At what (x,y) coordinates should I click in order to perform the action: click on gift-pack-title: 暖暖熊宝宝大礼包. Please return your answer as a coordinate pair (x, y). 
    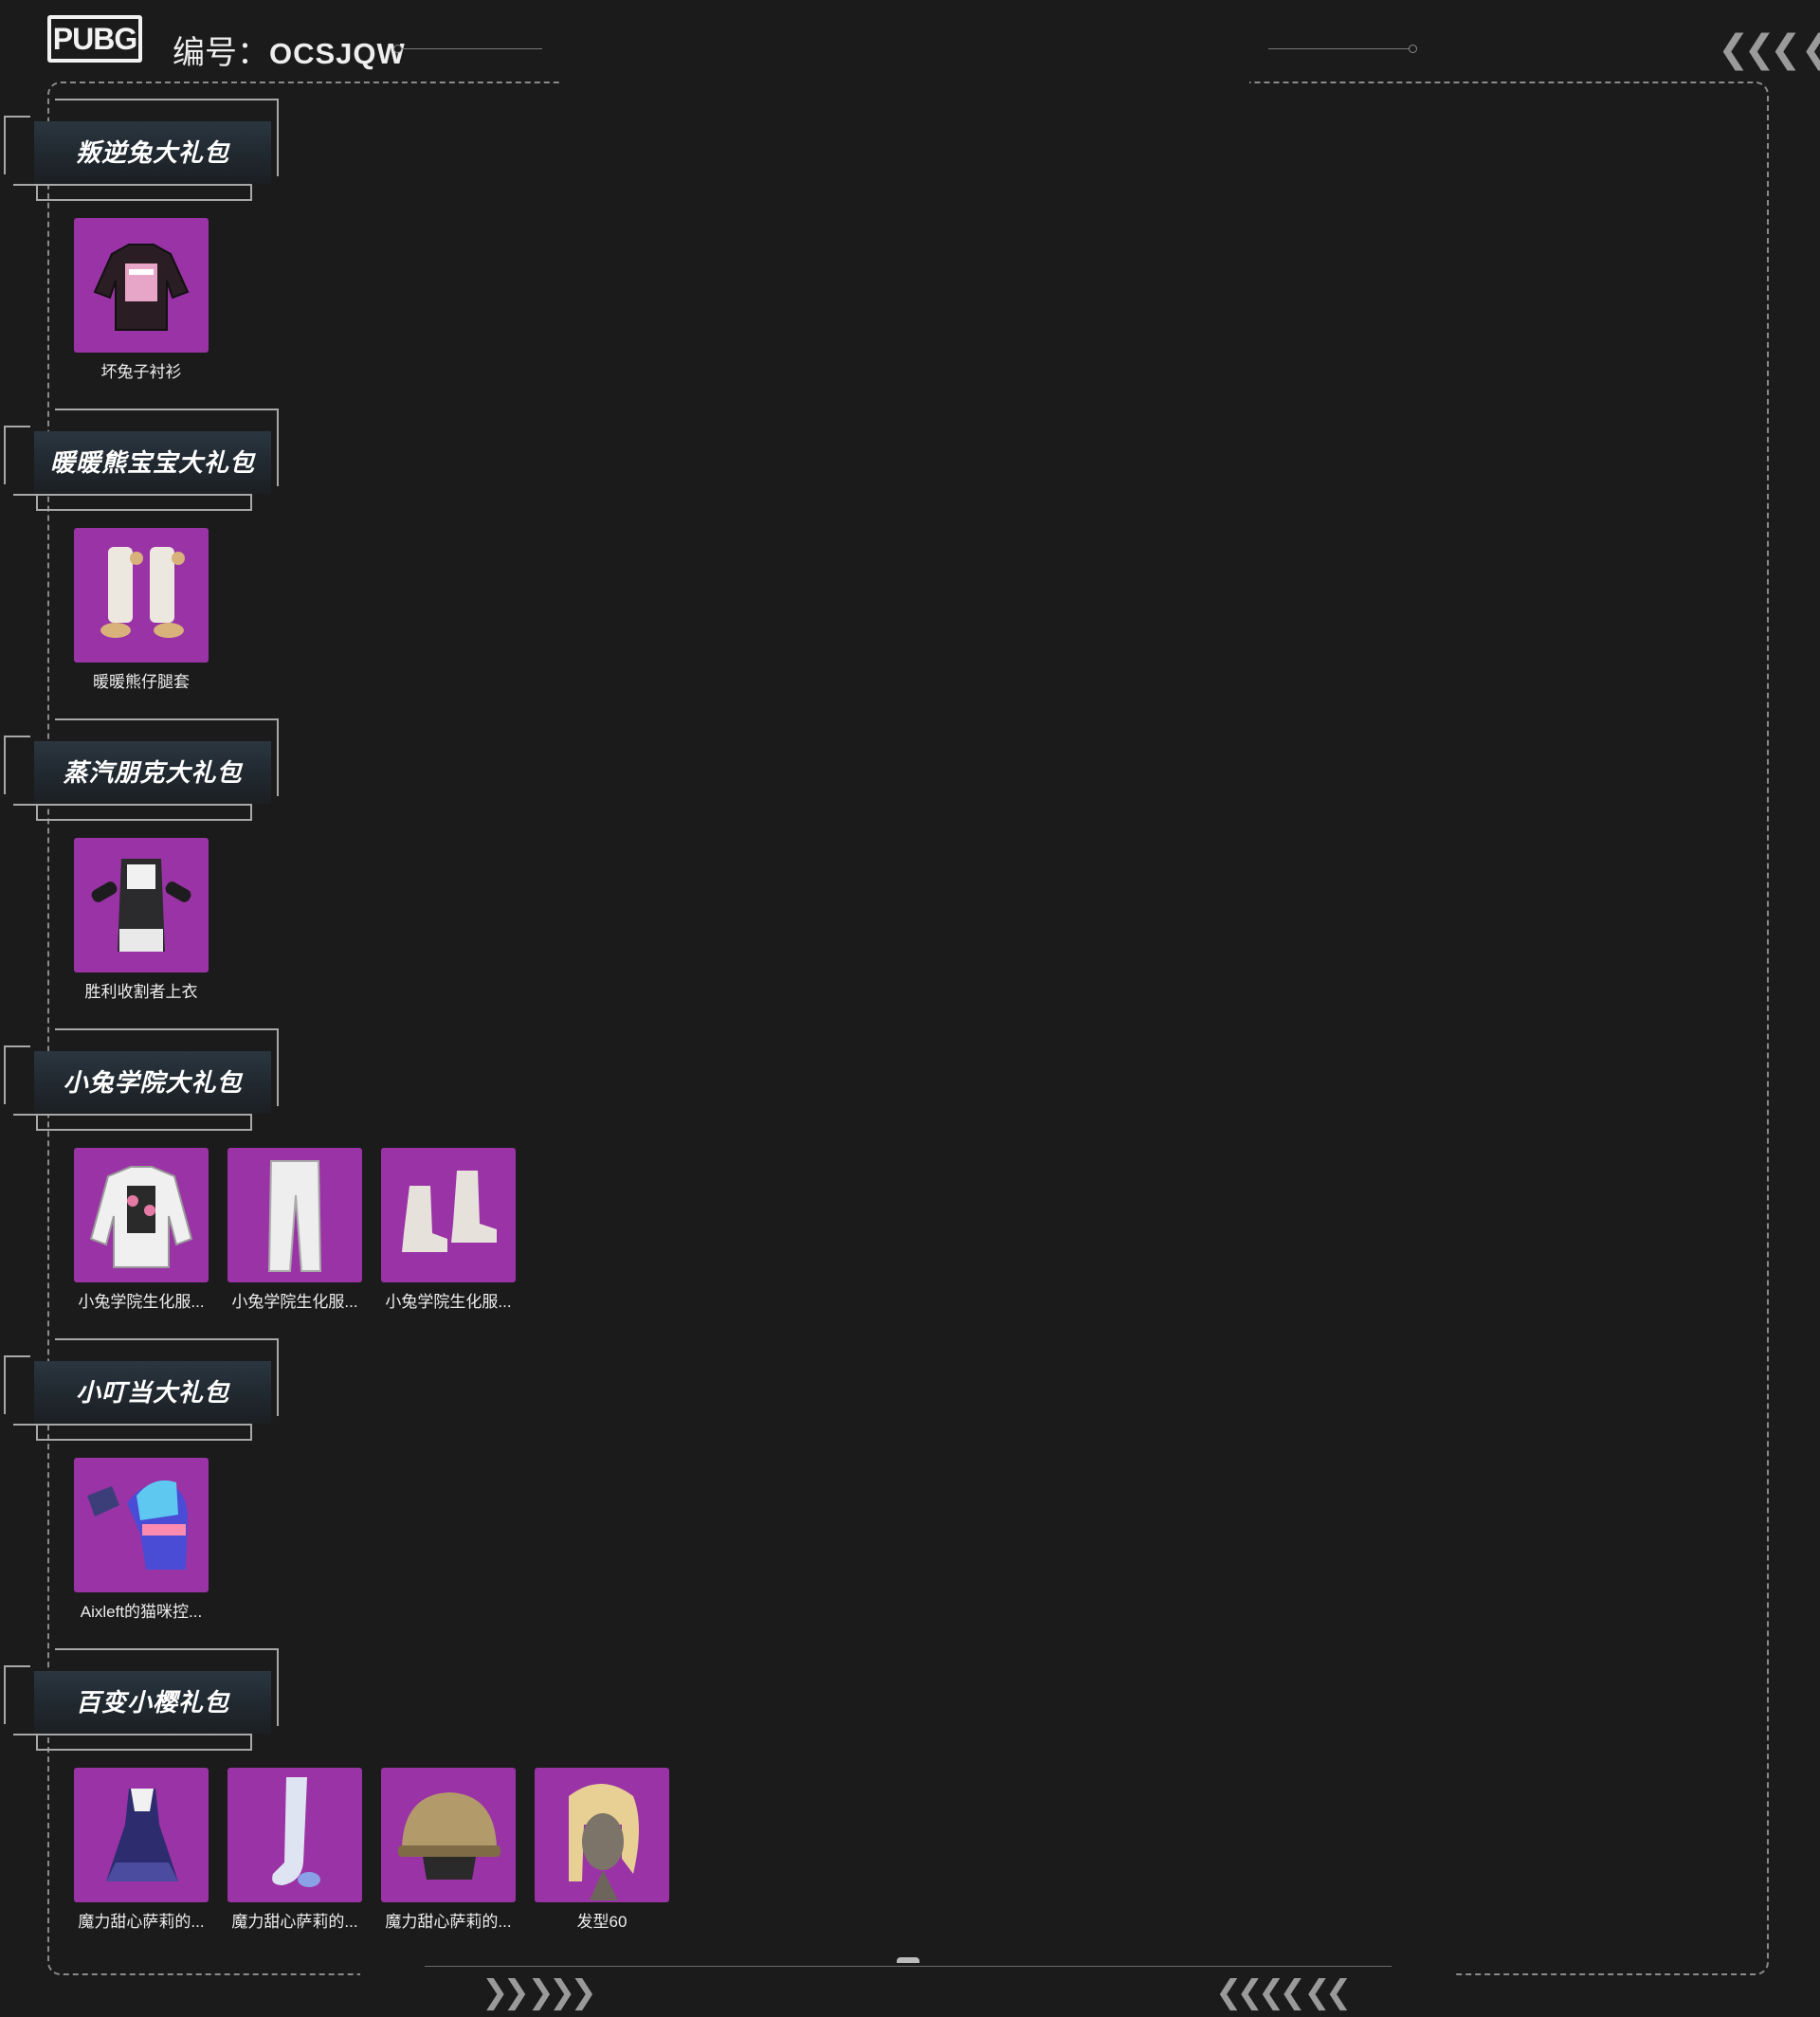
    Looking at the image, I should click on (152, 462).